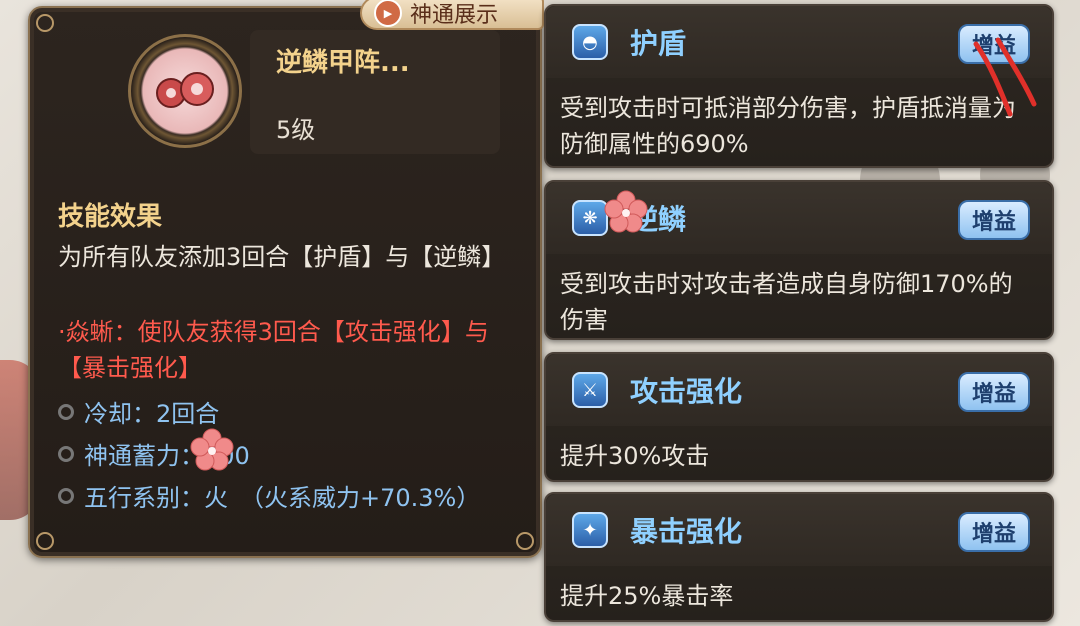  What do you see at coordinates (590, 530) in the screenshot?
I see `crit-icon: ✦` at bounding box center [590, 530].